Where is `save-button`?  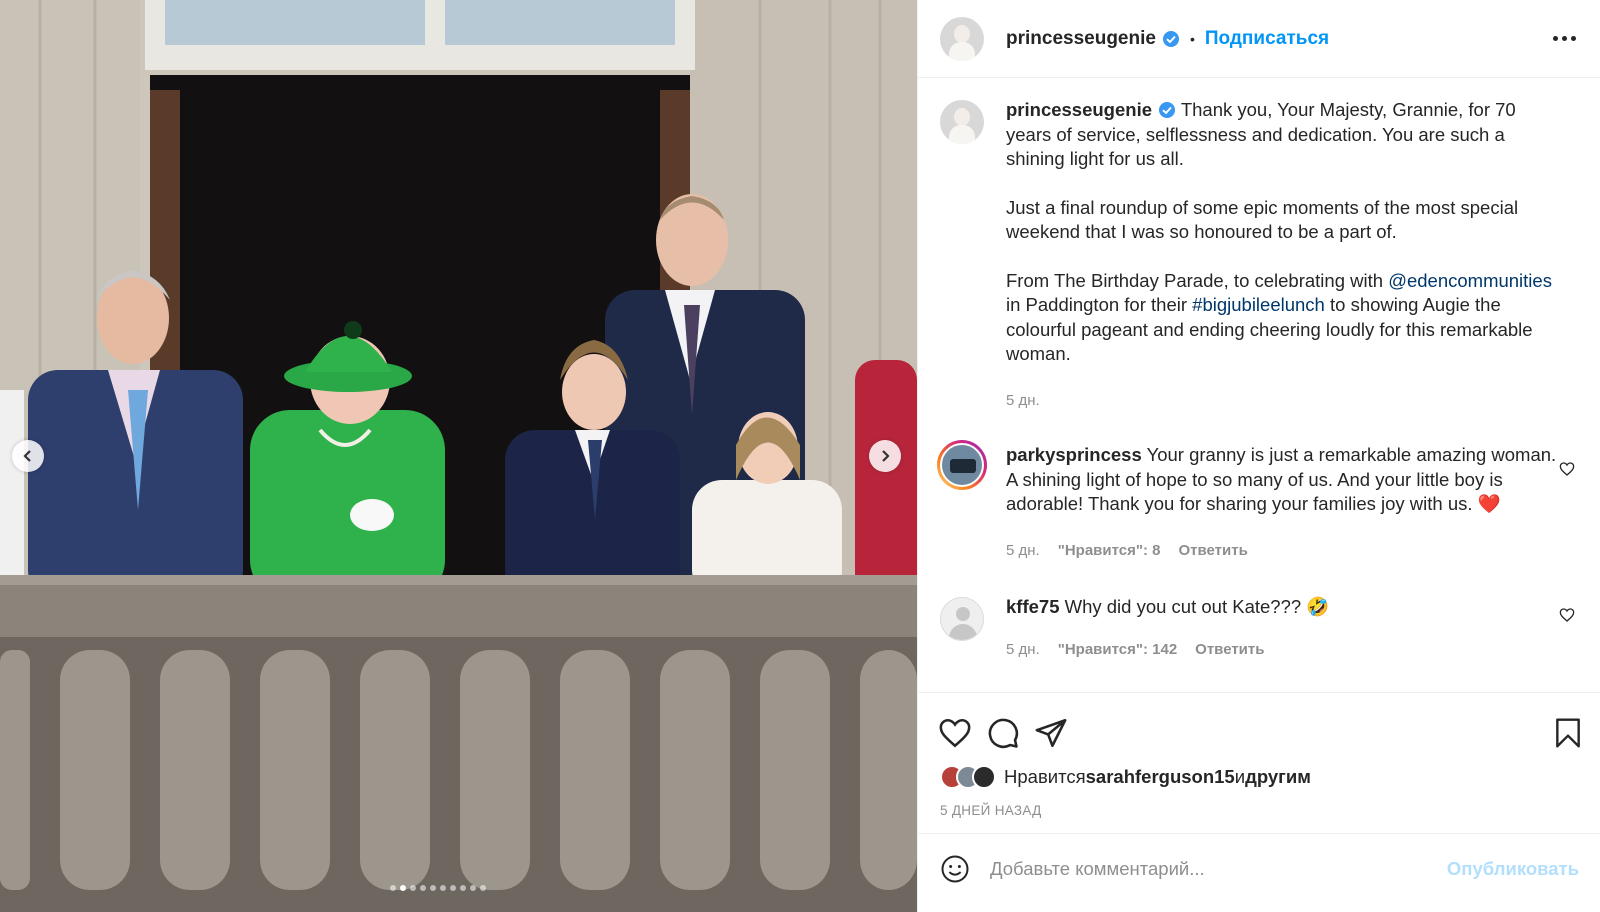 save-button is located at coordinates (1568, 733).